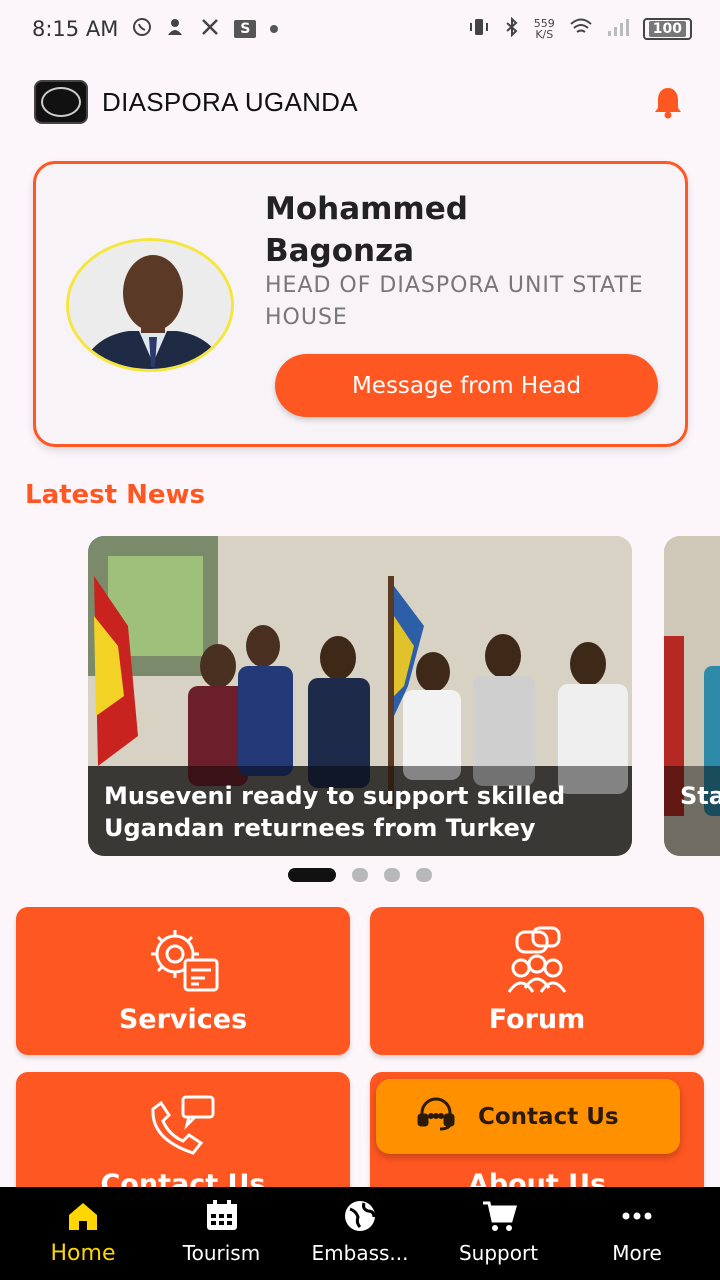 This screenshot has height=1280, width=720. I want to click on services-tile: Services, so click(183, 981).